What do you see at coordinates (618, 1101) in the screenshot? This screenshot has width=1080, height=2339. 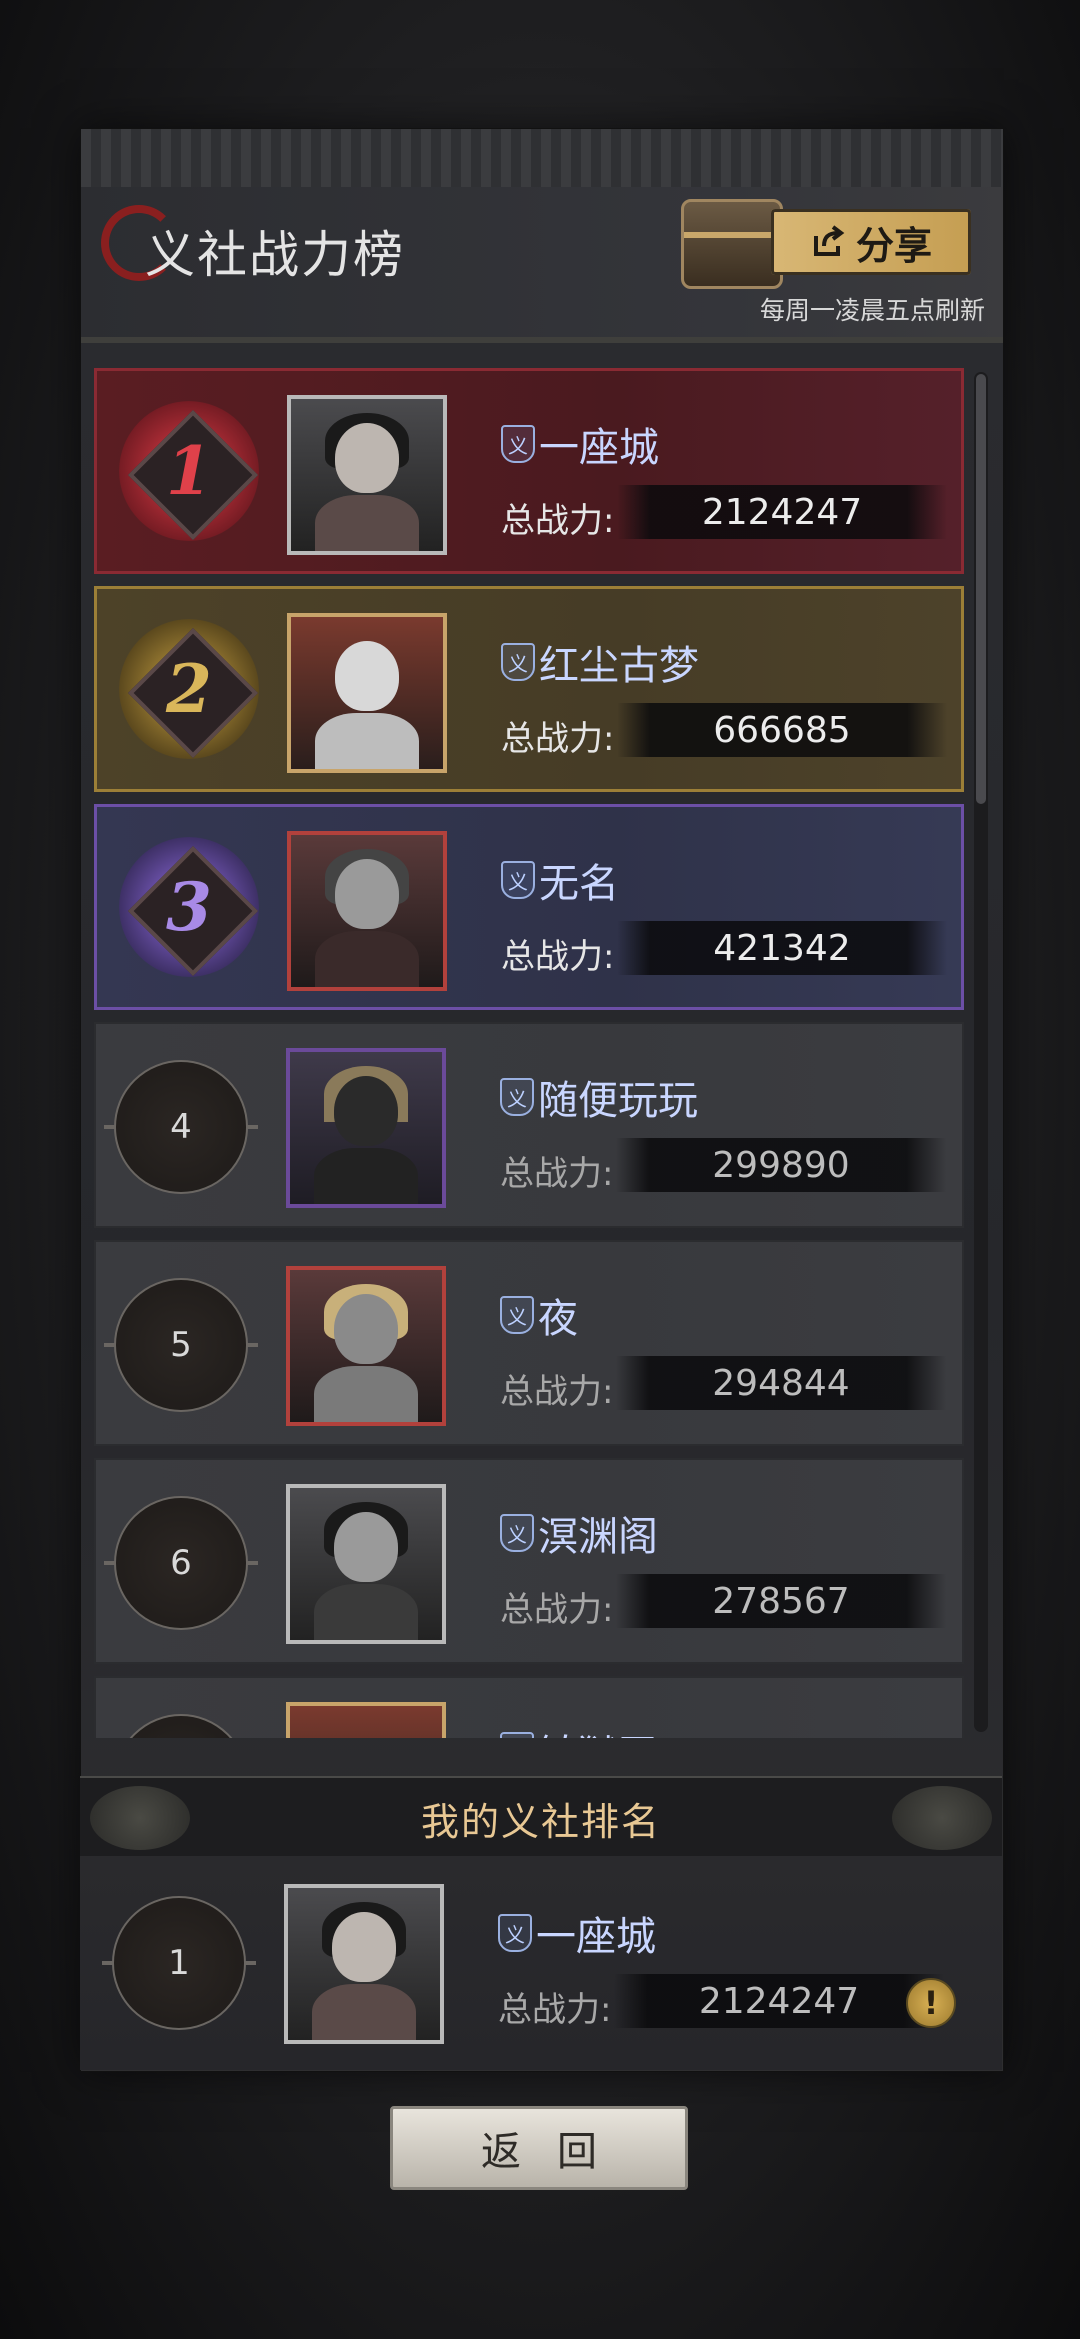 I see `guild-name: 随便玩玩` at bounding box center [618, 1101].